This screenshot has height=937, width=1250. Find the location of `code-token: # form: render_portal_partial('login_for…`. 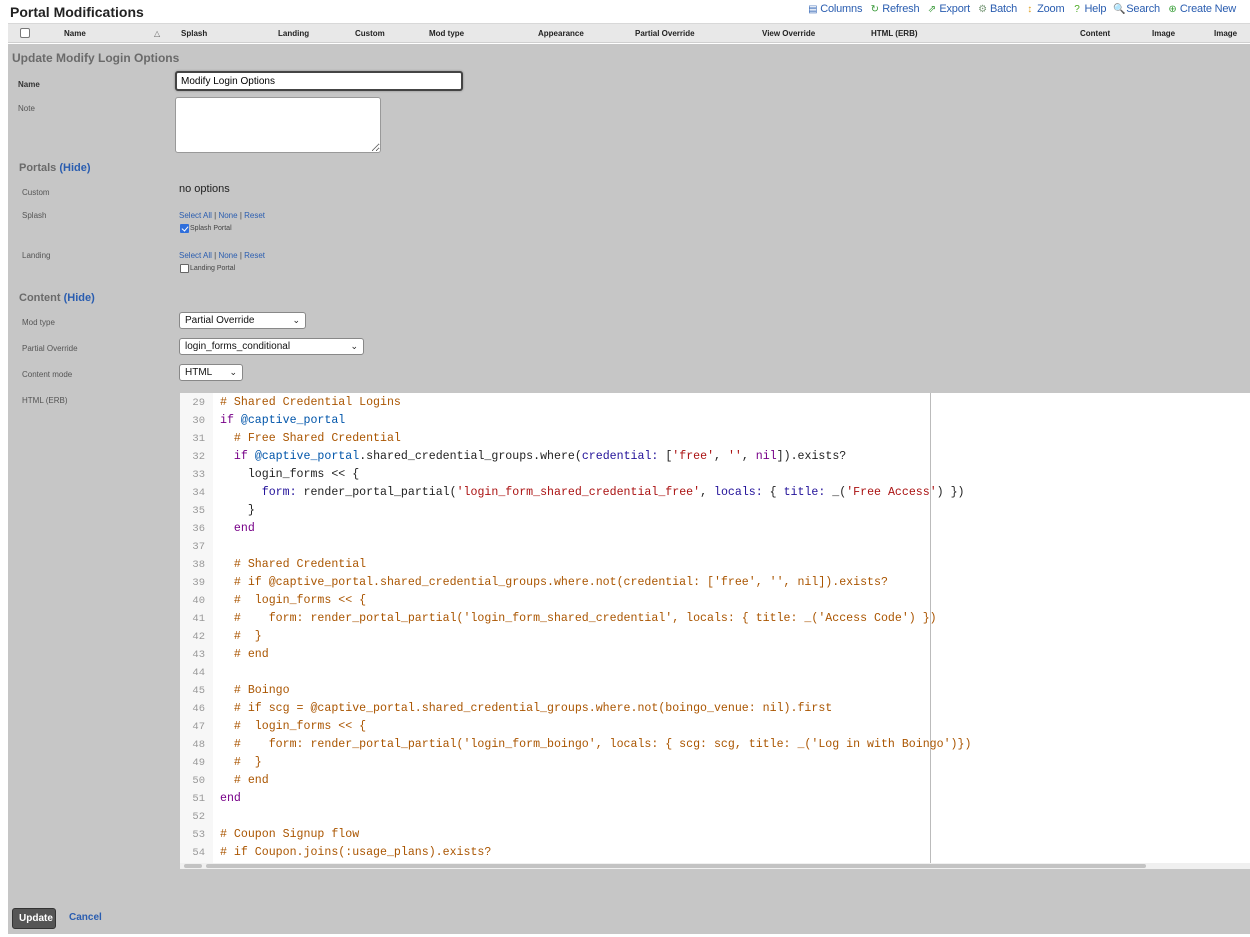

code-token: # form: render_portal_partial('login_for… is located at coordinates (578, 618).